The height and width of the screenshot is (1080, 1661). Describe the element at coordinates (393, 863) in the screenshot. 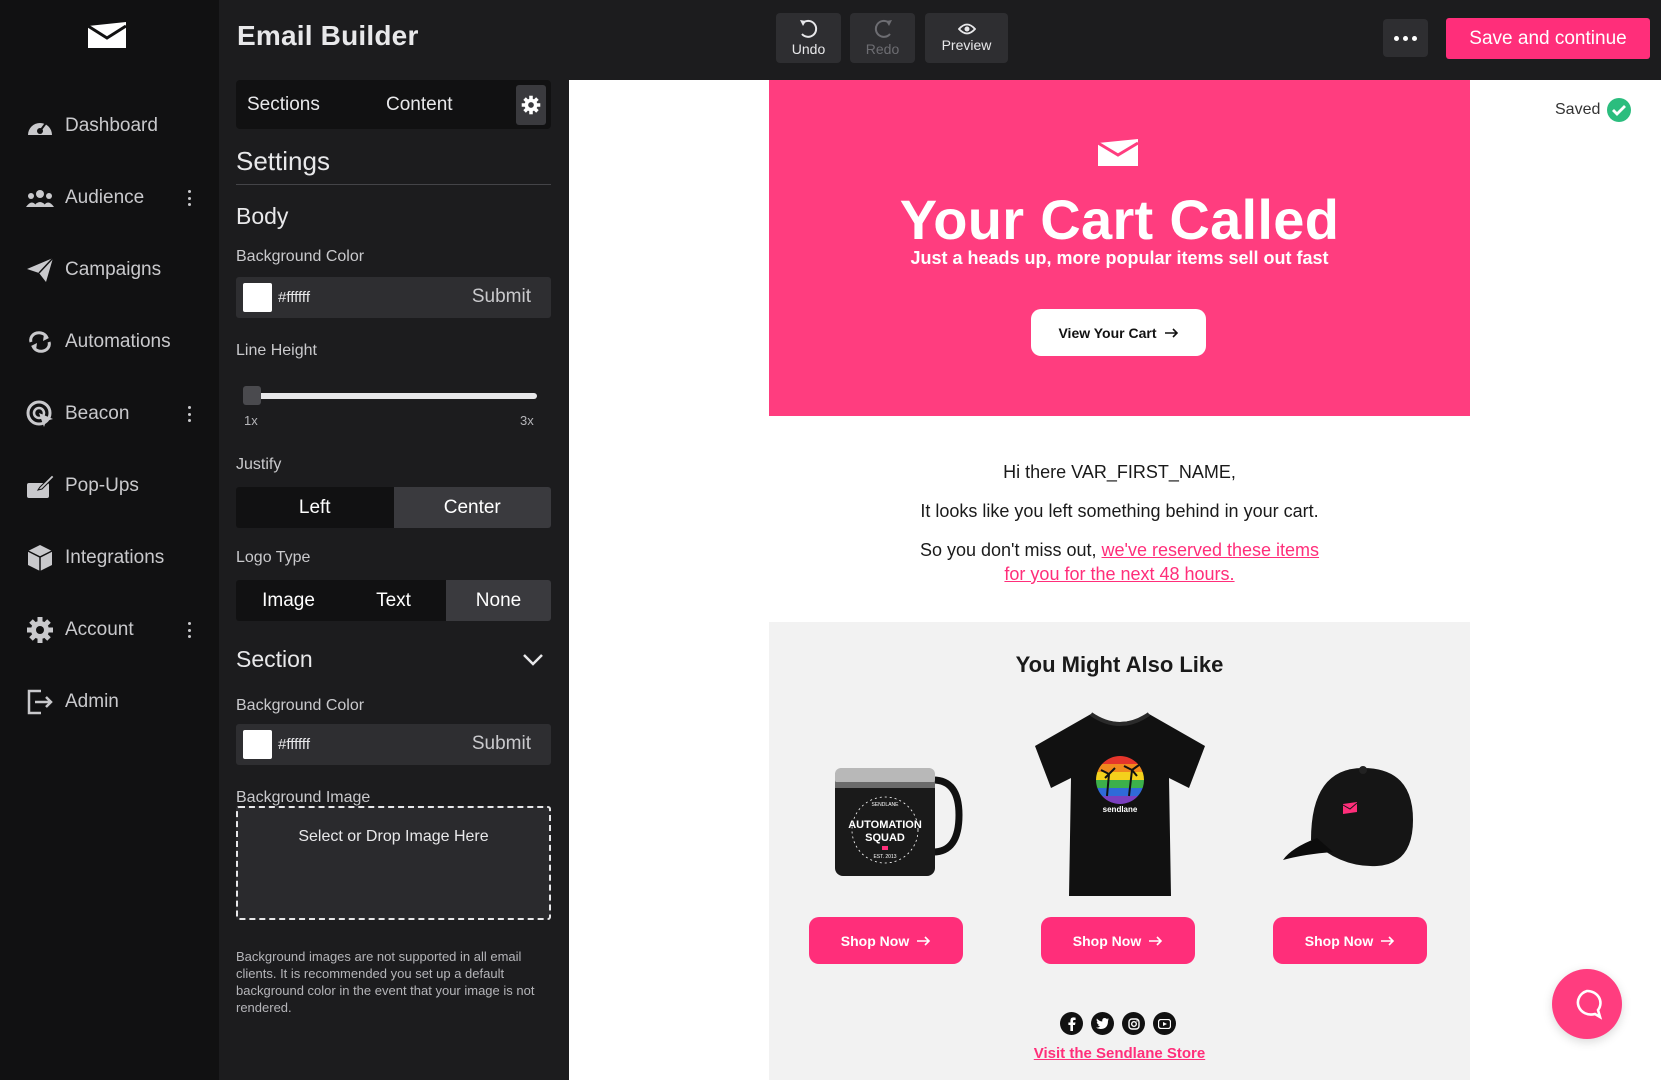

I see `image-dropzone: Select or Drop Image Here` at that location.